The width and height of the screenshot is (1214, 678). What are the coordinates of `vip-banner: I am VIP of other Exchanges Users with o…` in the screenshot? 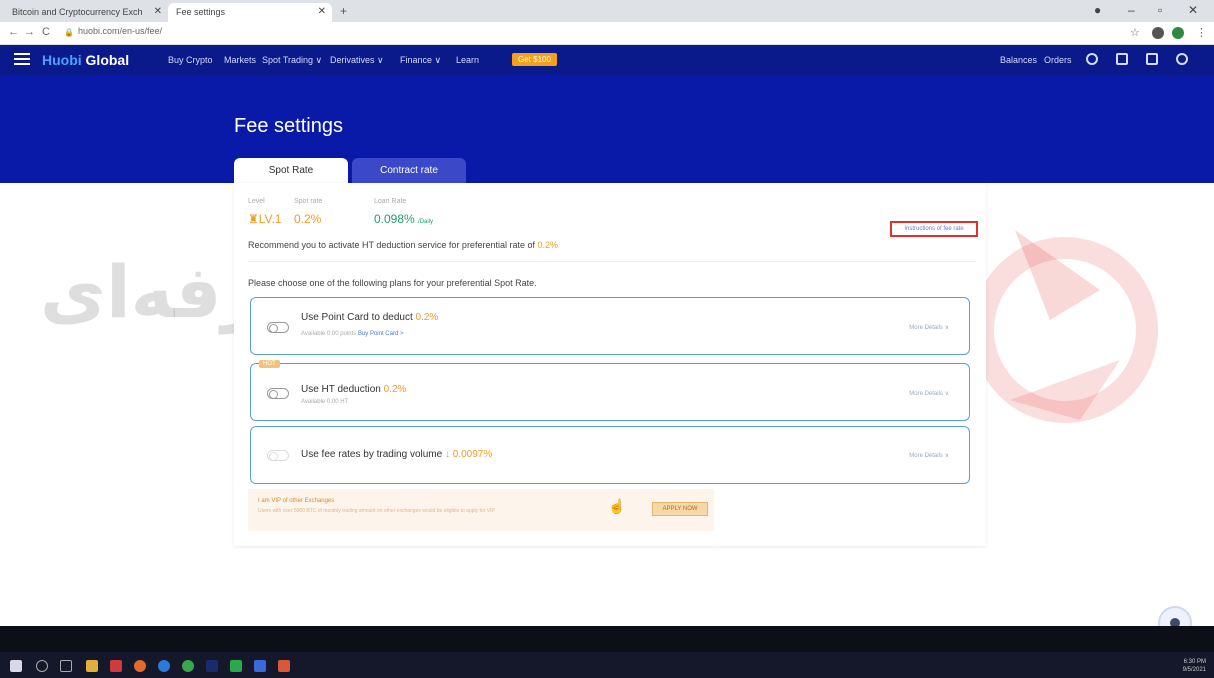 It's located at (481, 510).